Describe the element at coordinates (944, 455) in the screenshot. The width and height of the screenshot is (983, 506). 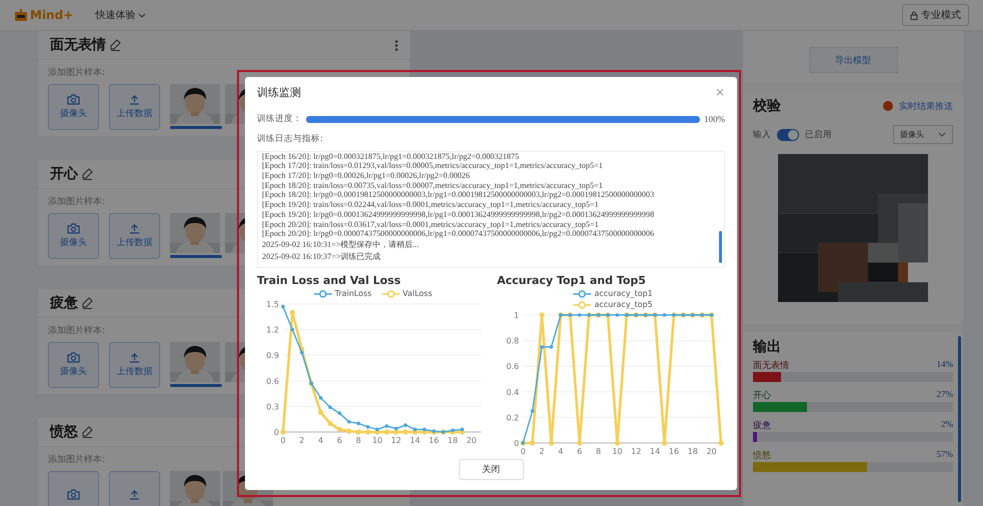
I see `percent-value: 57%` at that location.